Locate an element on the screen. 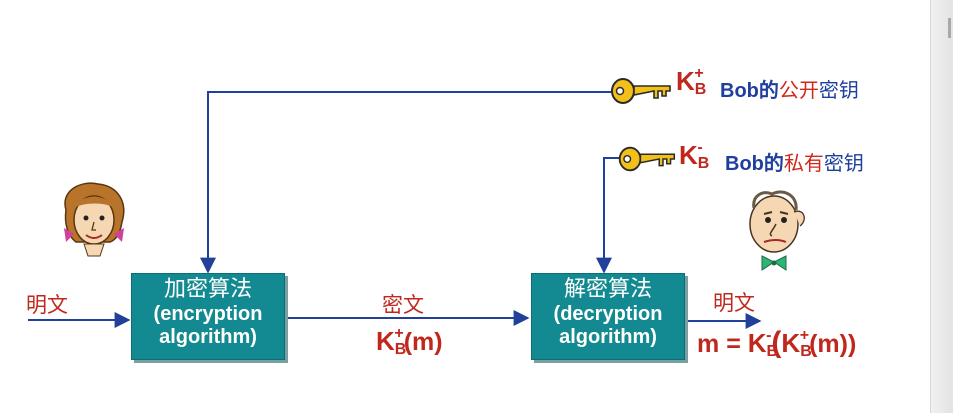  encryption-algorithm-box: 加密算法 (encryption algorithm) is located at coordinates (208, 316).